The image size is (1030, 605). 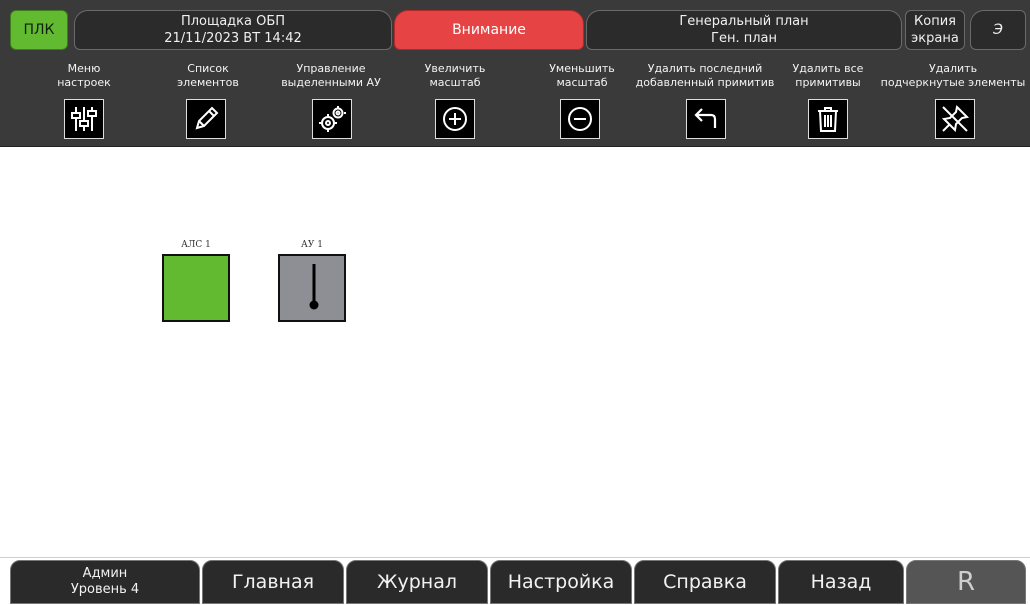 I want to click on tool-label: подчеркнутые элементы, so click(x=953, y=82).